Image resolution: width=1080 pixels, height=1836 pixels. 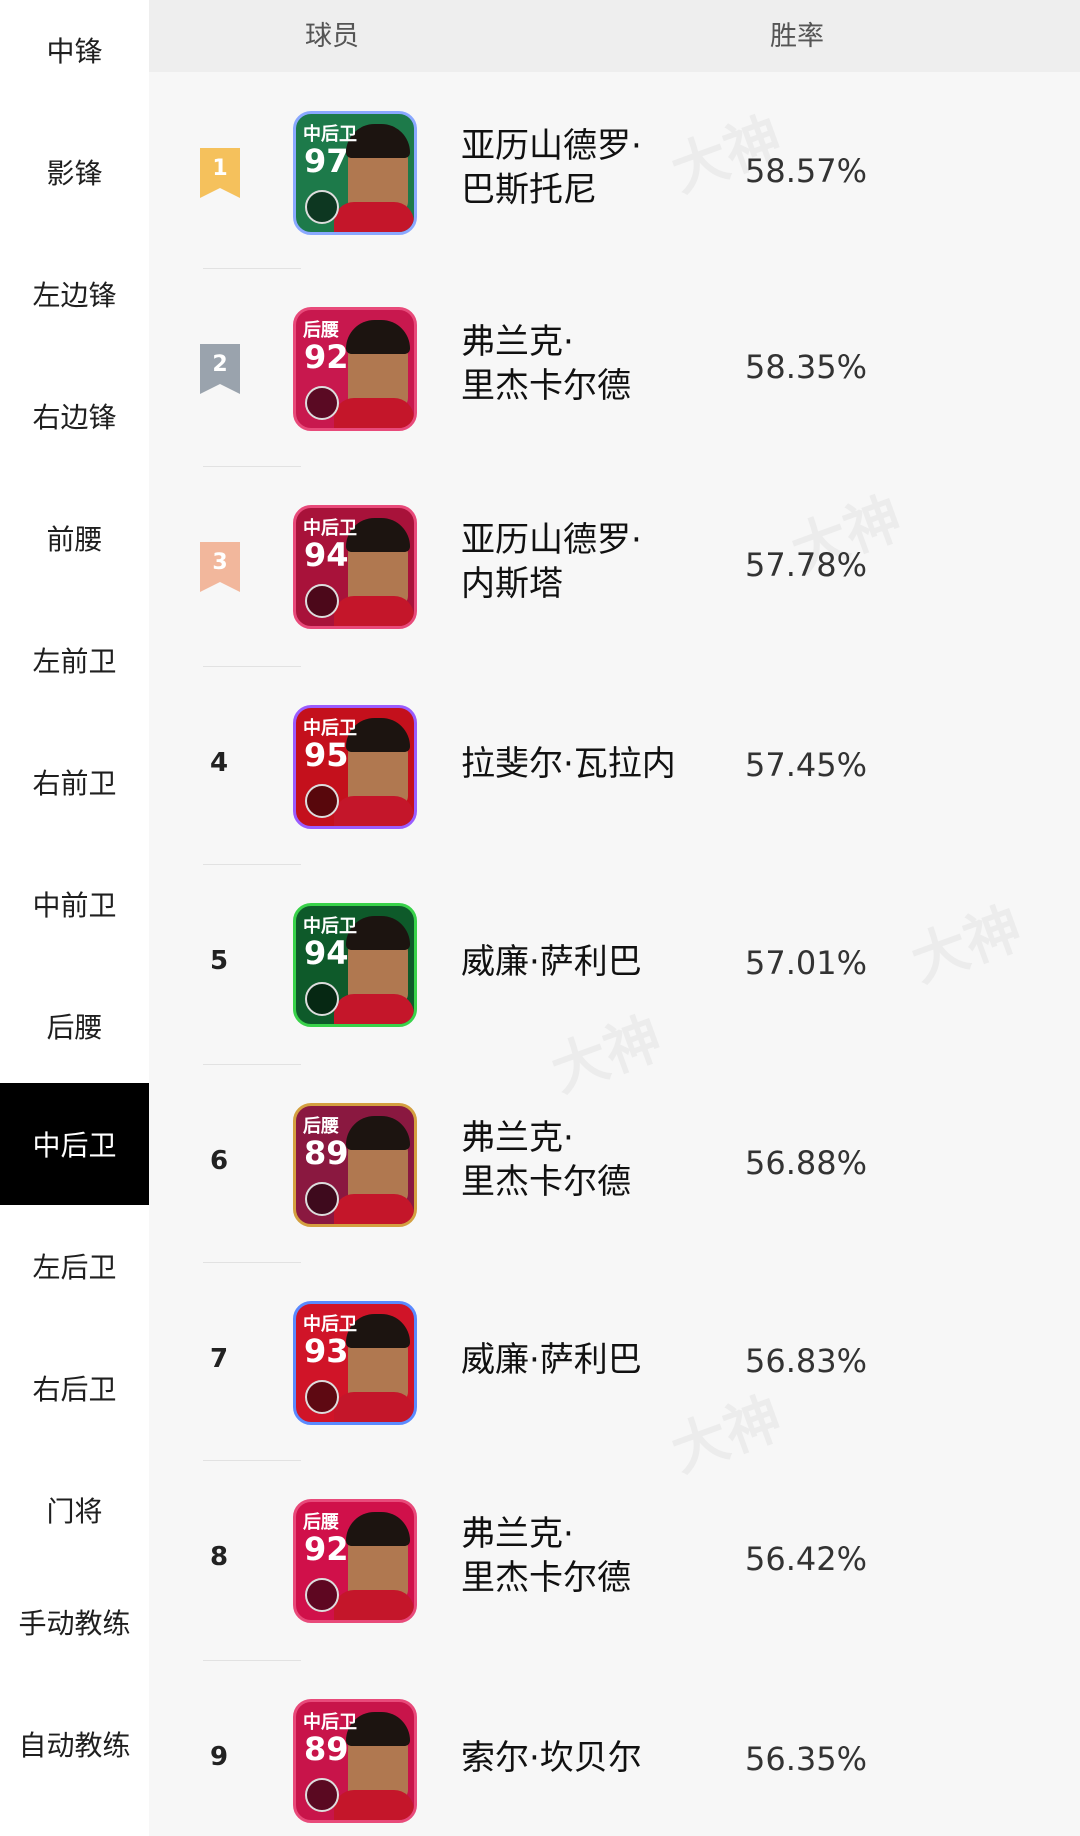 What do you see at coordinates (74, 1388) in the screenshot?
I see `sidebar-item-rb: 右后卫` at bounding box center [74, 1388].